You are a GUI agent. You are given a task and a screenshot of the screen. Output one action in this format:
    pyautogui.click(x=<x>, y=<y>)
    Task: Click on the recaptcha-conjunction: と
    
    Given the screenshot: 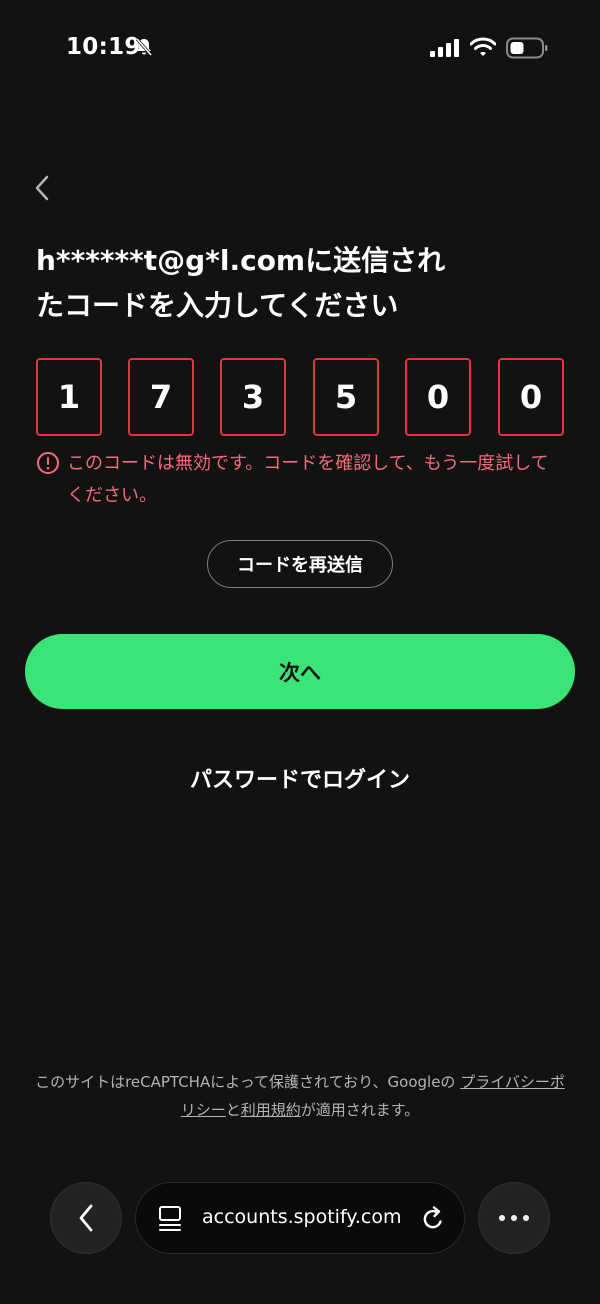 What is the action you would take?
    pyautogui.click(x=233, y=1110)
    